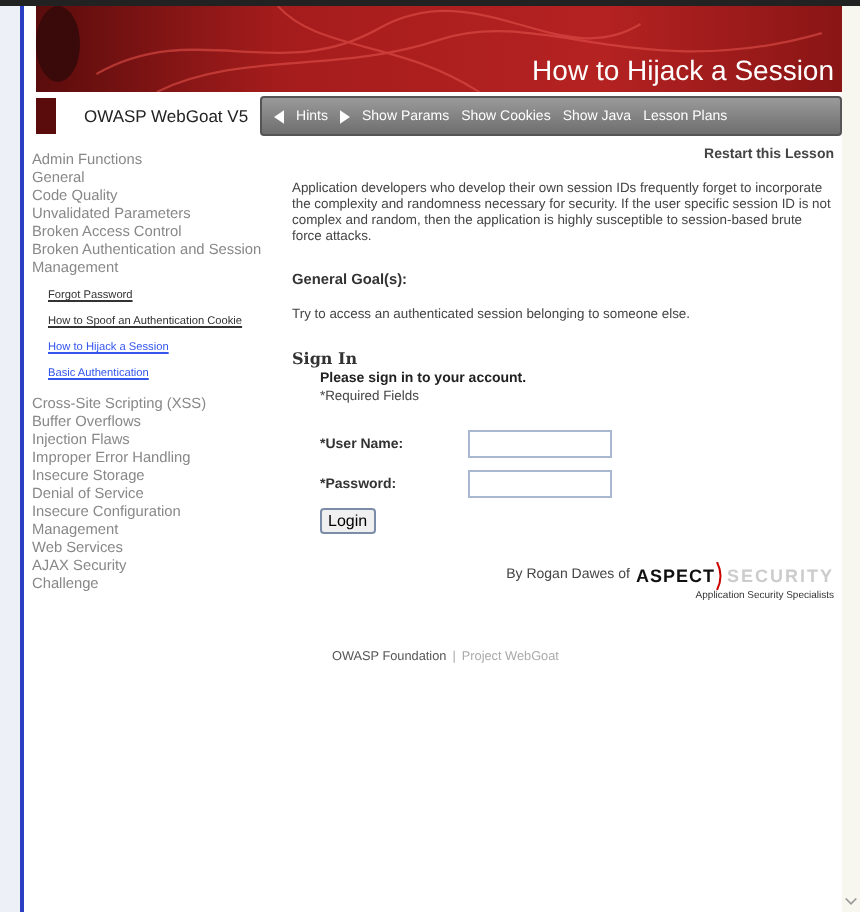 This screenshot has height=912, width=860. What do you see at coordinates (675, 576) in the screenshot?
I see `aspect-logo-text: ASPECT` at bounding box center [675, 576].